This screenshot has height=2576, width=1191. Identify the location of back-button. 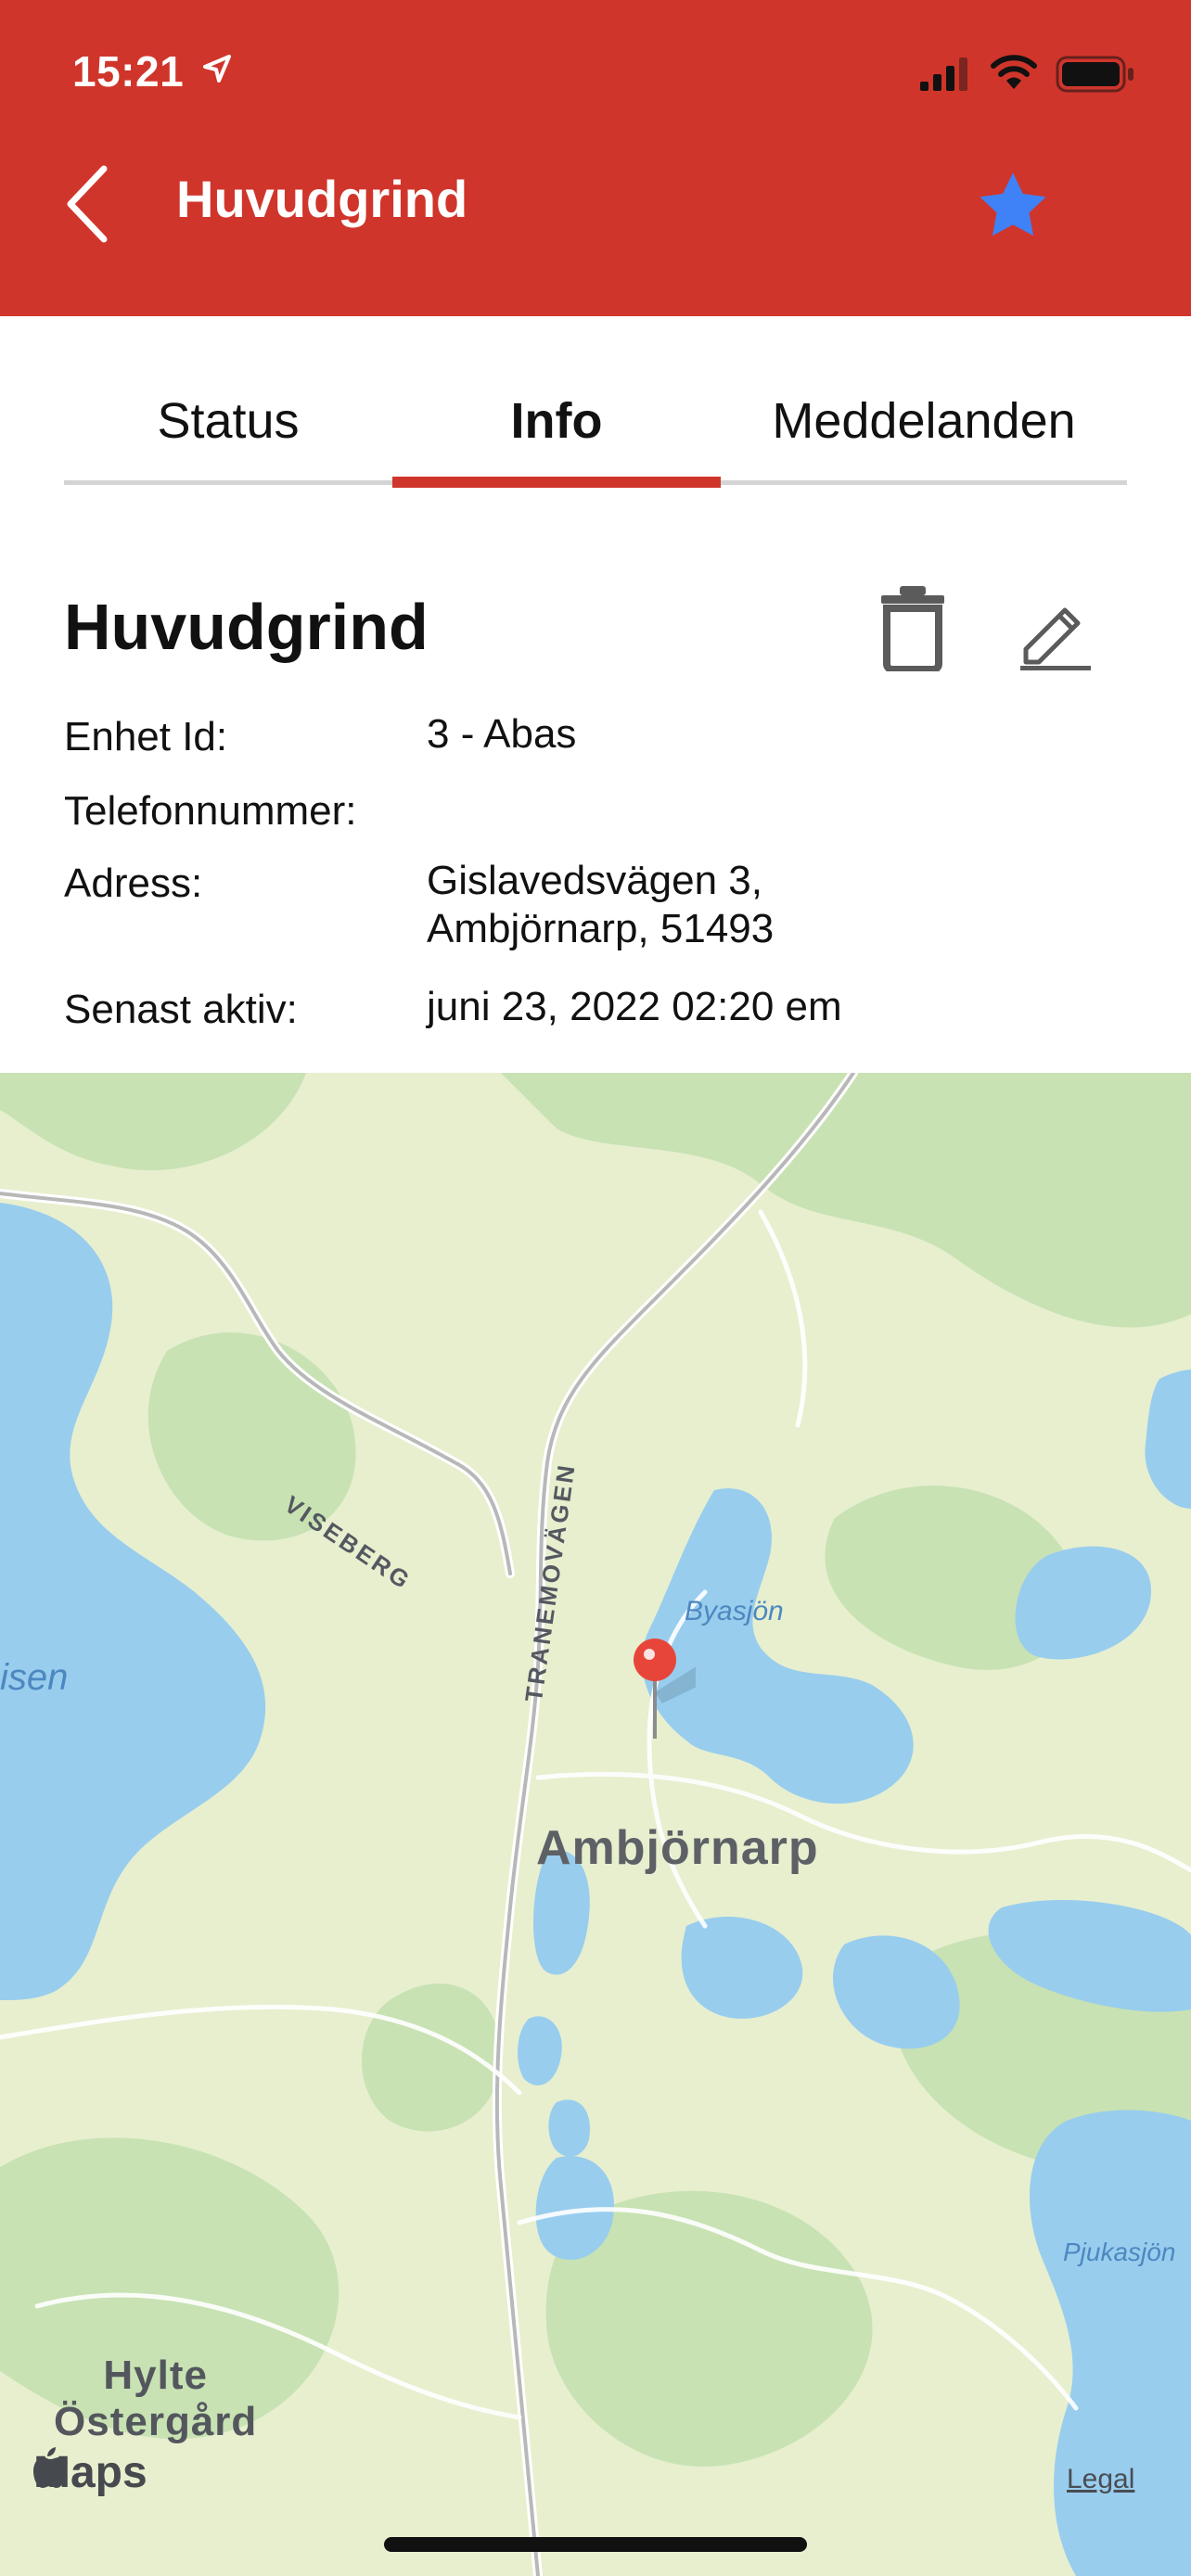
(88, 204).